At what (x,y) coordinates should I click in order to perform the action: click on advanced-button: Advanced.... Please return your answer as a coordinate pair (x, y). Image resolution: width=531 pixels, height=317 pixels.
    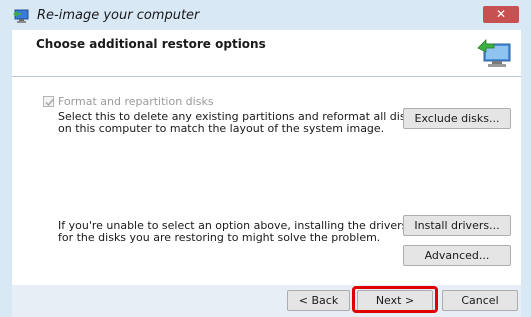
    Looking at the image, I should click on (457, 255).